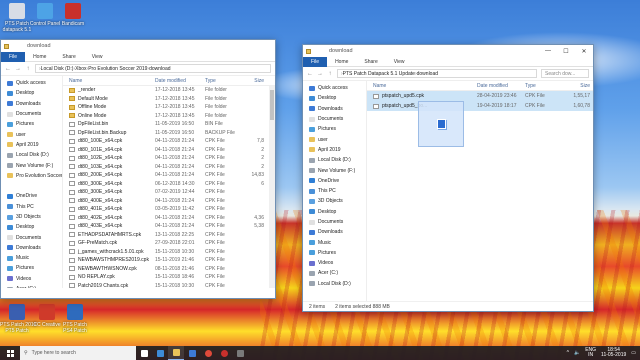  I want to click on breadcrumb-item: Local Disk (D:), so click(57, 69).